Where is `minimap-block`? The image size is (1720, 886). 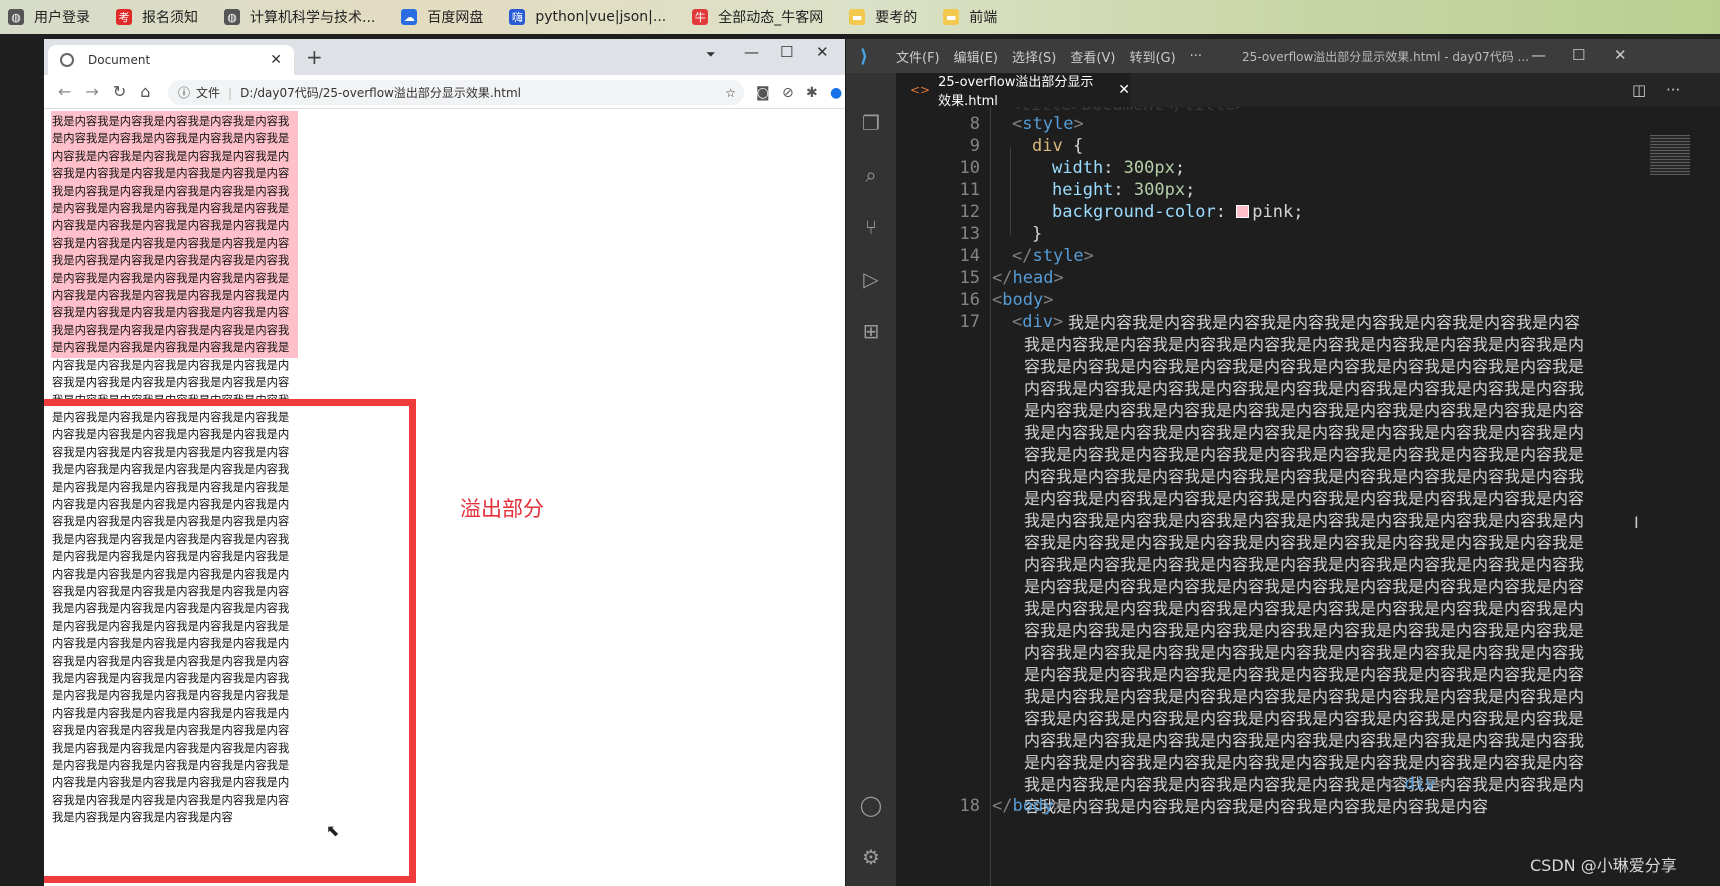
minimap-block is located at coordinates (1670, 155).